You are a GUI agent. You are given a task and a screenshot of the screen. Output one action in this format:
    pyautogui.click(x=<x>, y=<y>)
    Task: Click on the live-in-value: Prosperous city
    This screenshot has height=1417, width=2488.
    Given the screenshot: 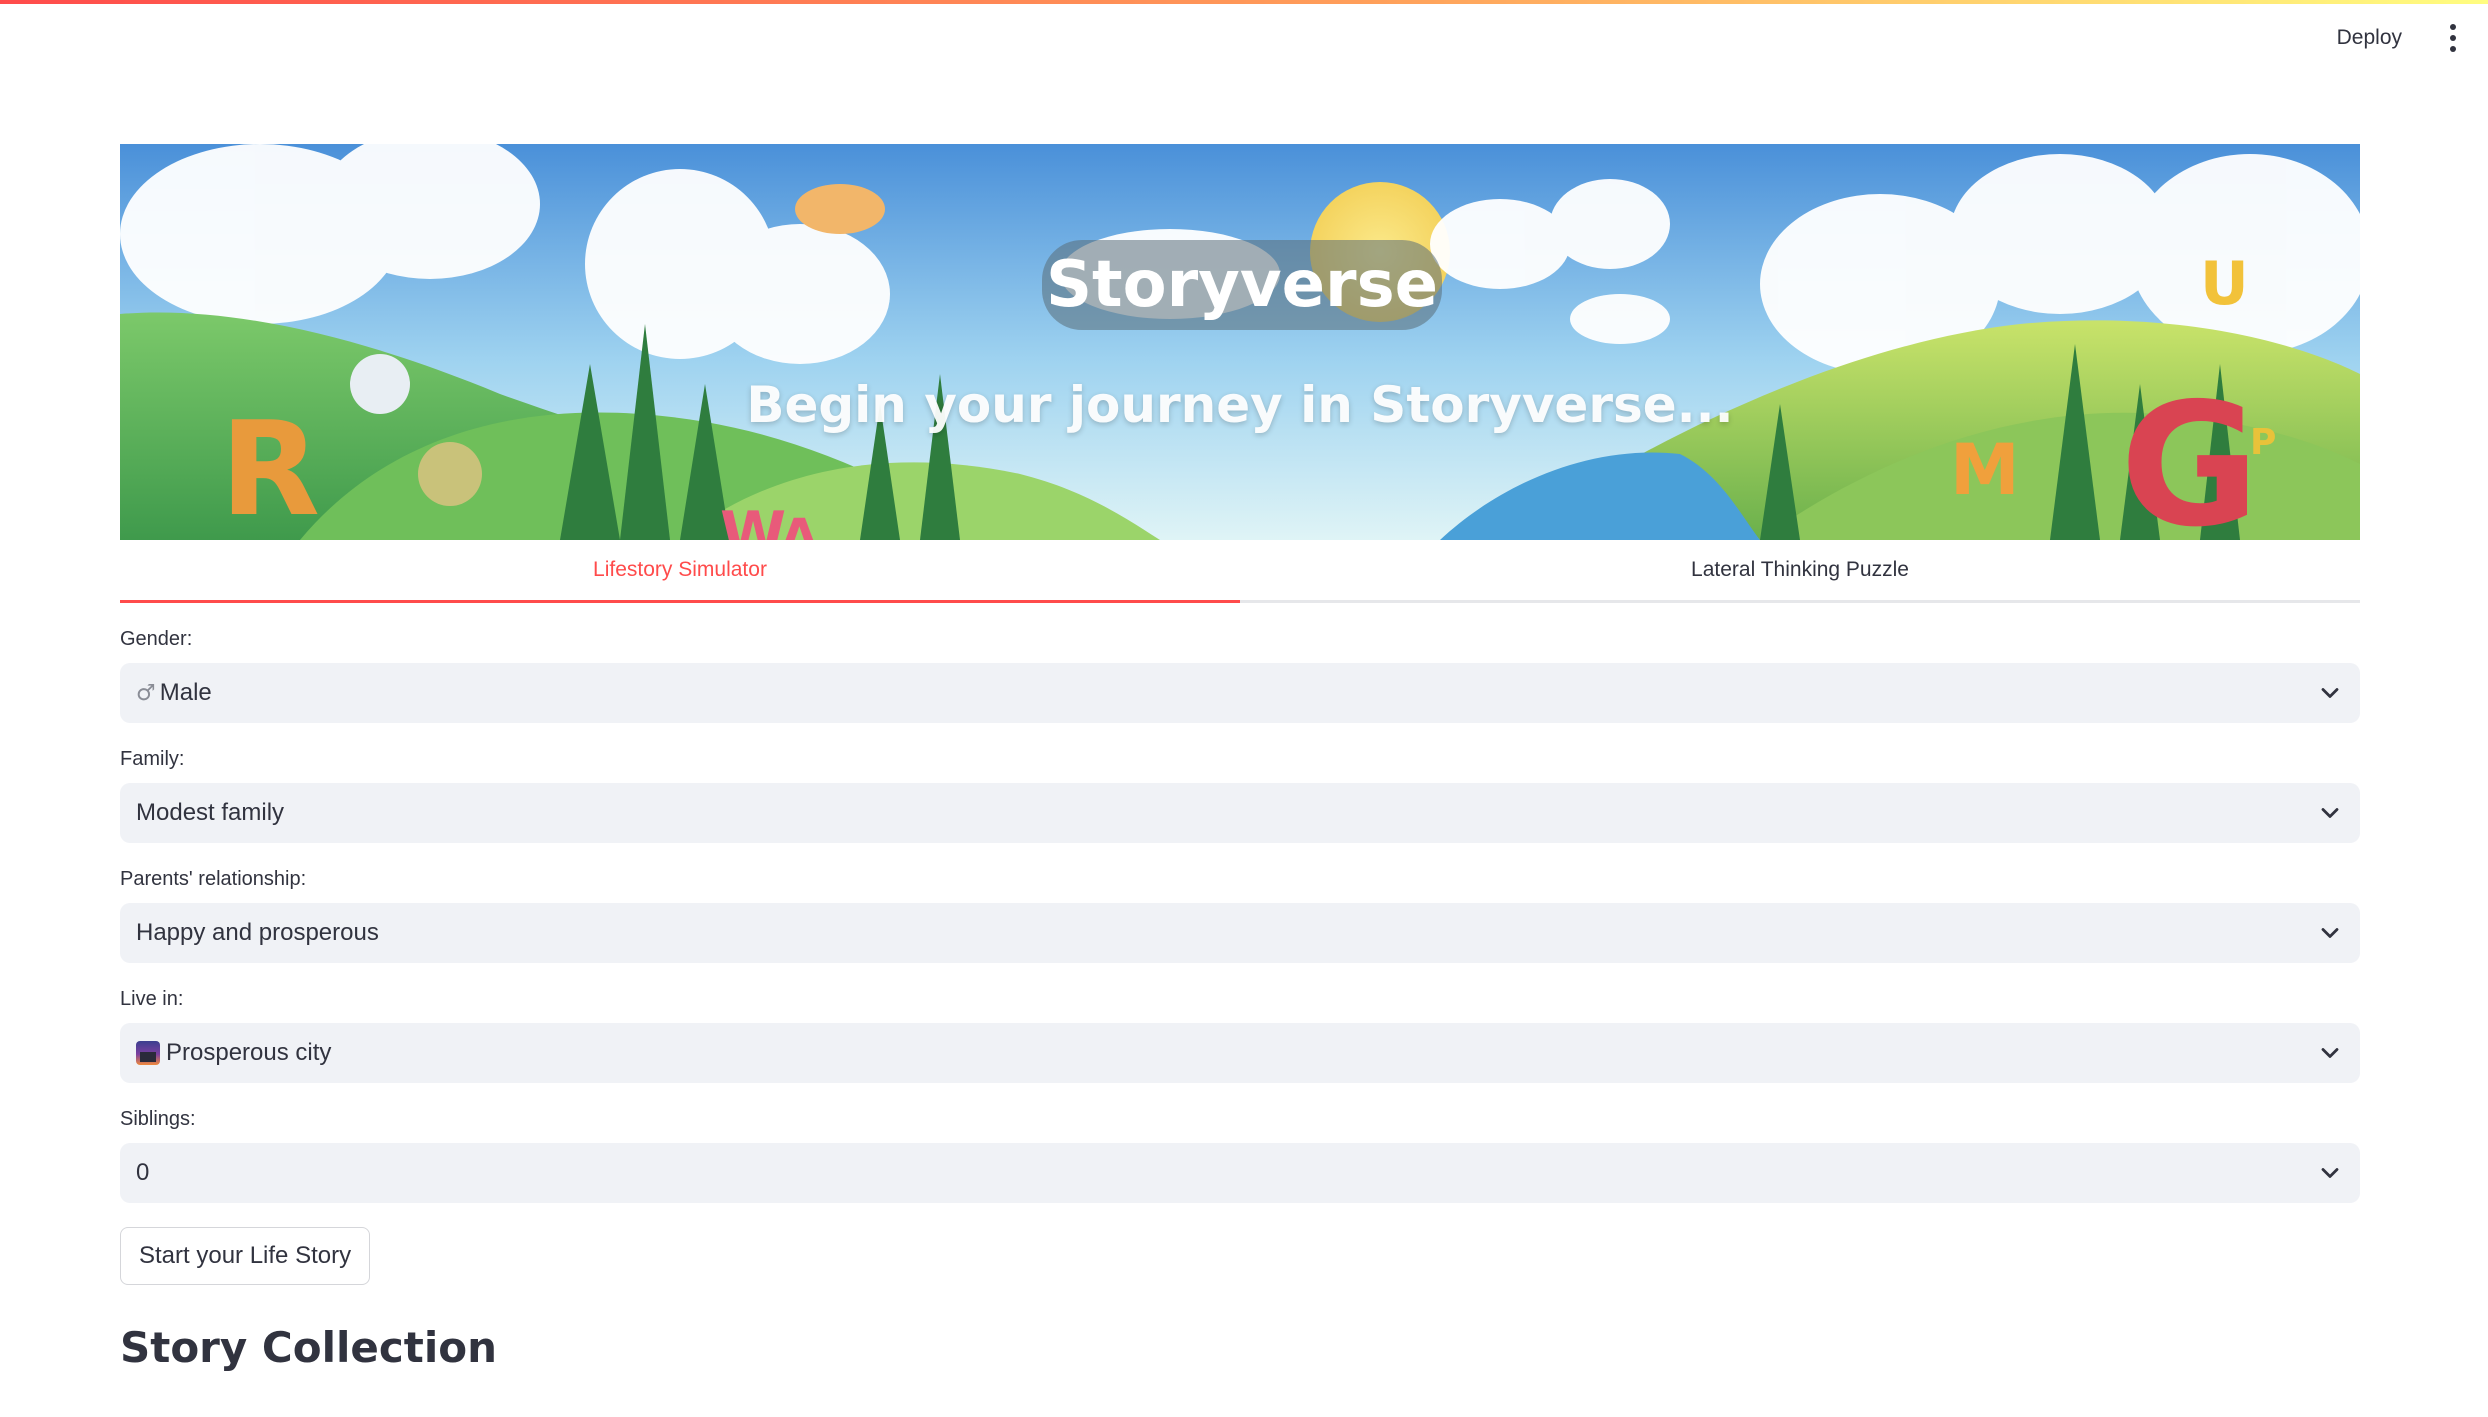 What is the action you would take?
    pyautogui.click(x=233, y=1053)
    